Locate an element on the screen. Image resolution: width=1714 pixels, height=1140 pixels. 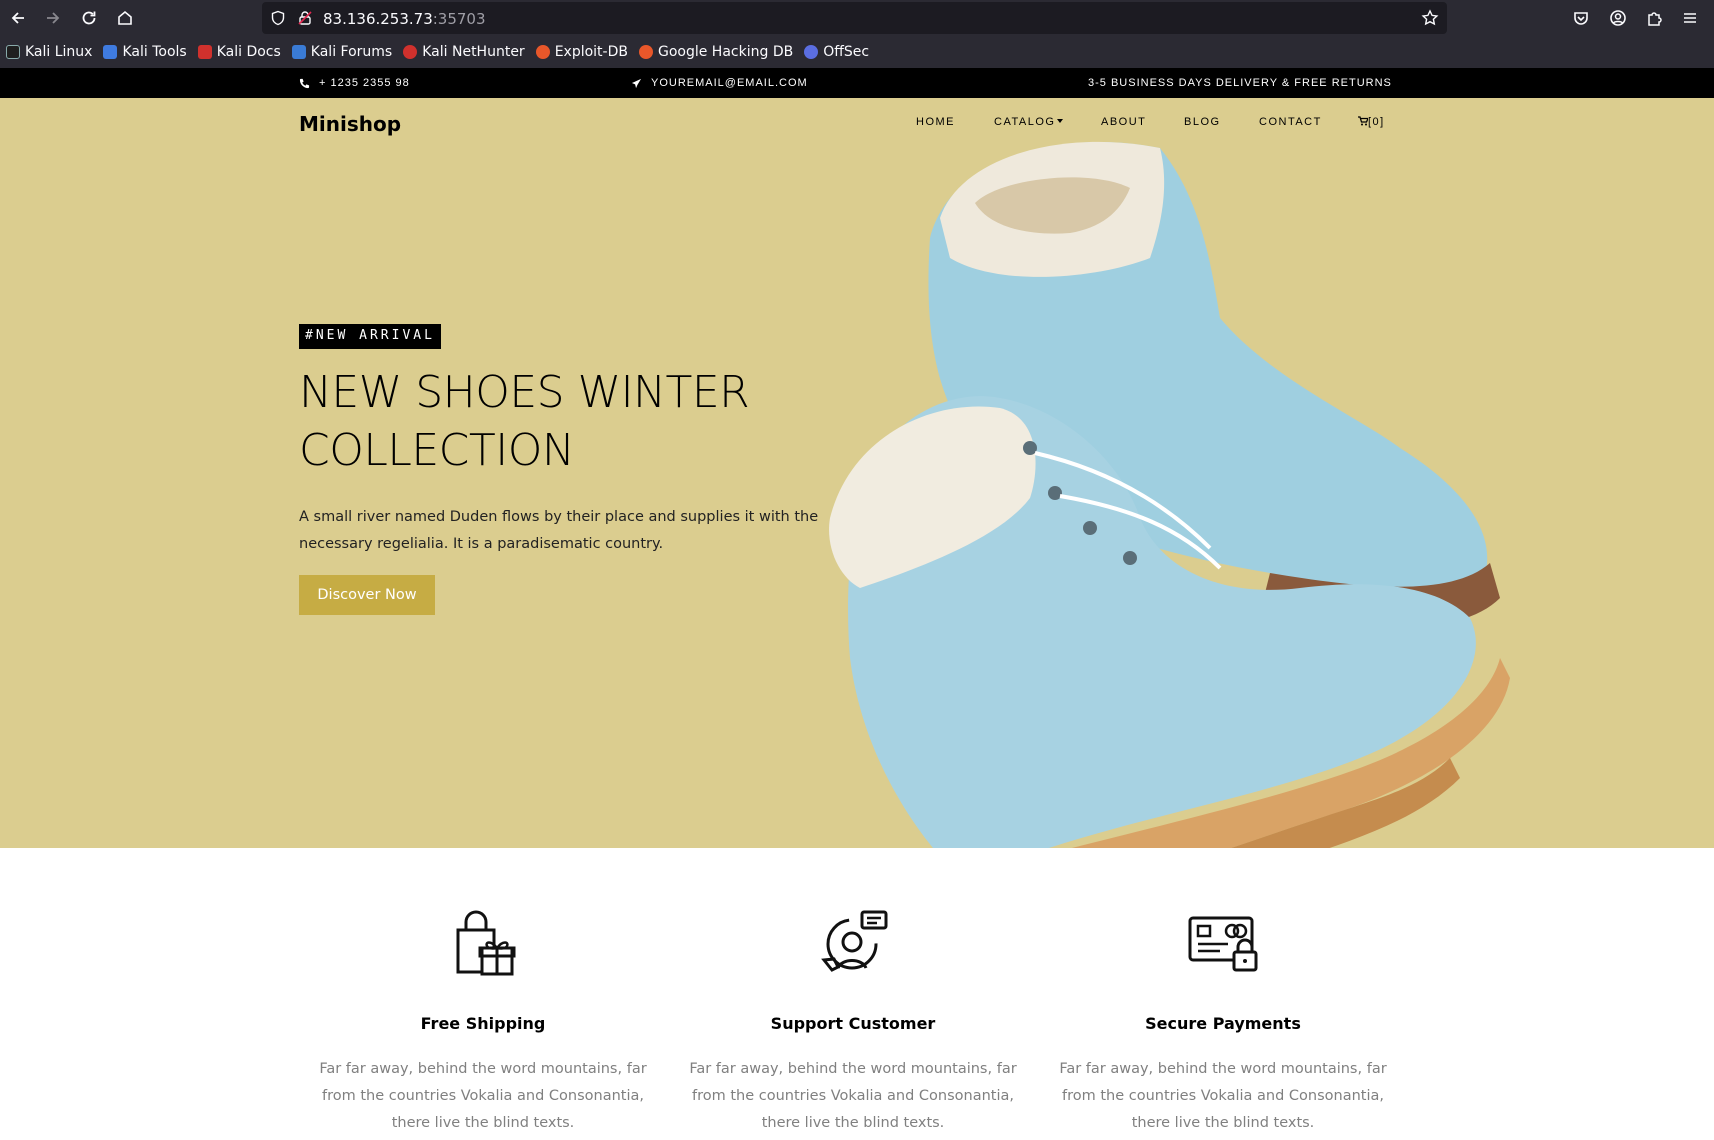
ghdb-icon is located at coordinates (645, 52).